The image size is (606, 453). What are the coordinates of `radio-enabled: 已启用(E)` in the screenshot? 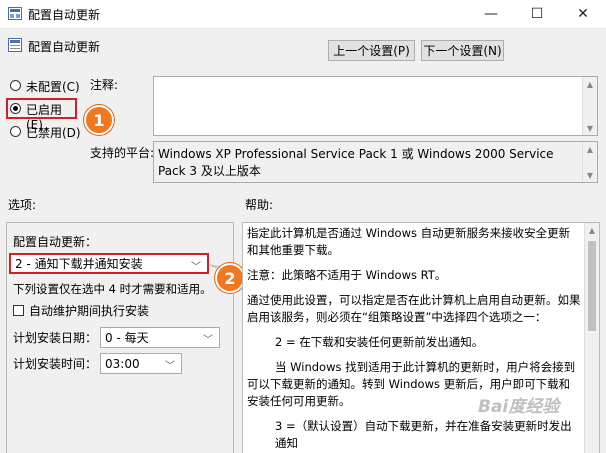 It's located at (43, 116).